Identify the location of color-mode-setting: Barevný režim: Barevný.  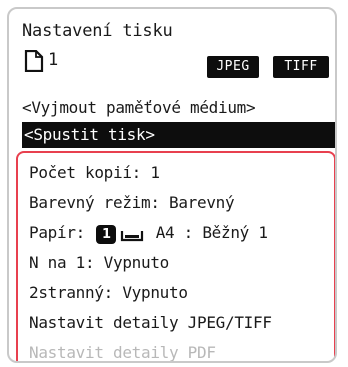
(132, 203).